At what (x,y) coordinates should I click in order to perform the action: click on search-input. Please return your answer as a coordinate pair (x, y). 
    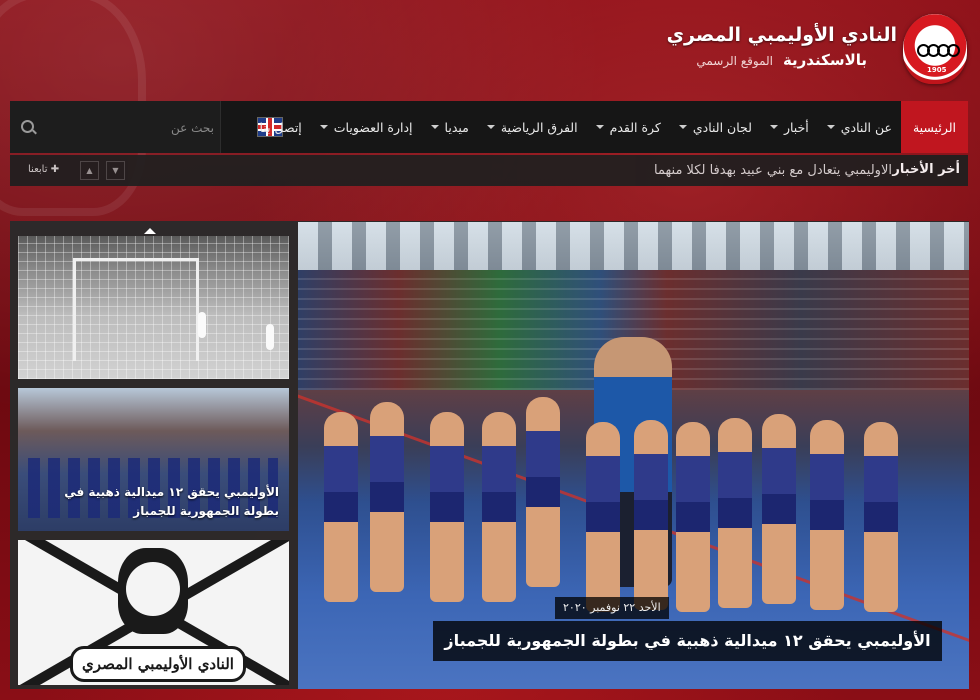
    Looking at the image, I should click on (130, 128).